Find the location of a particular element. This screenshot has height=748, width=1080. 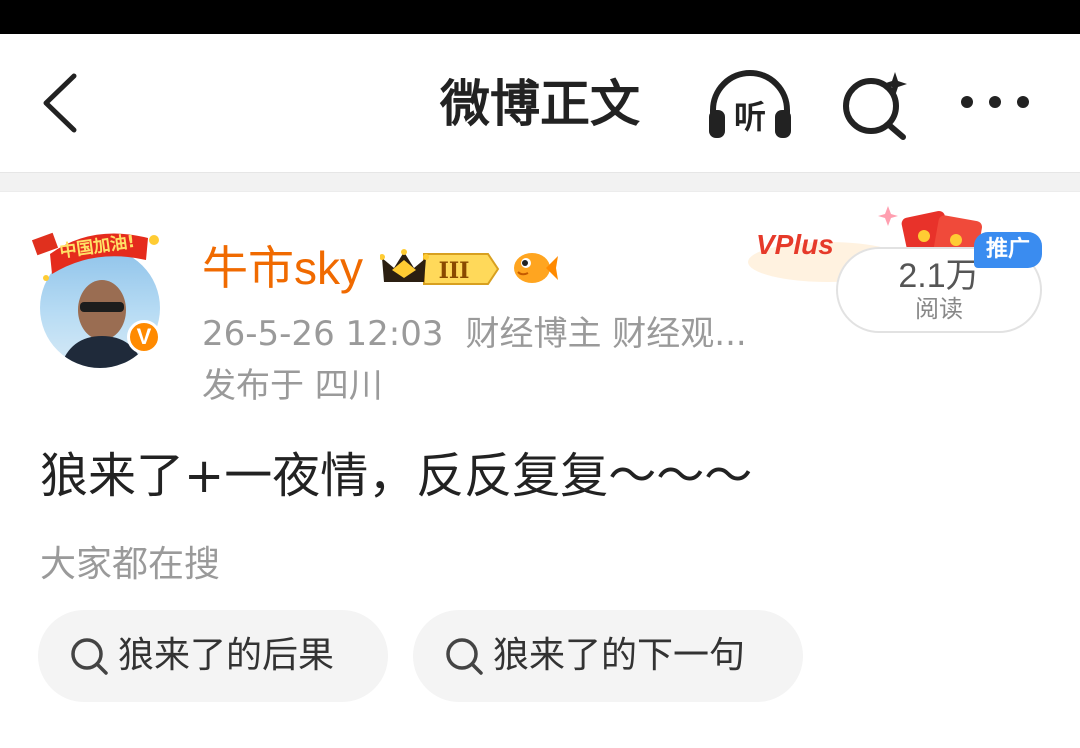

page-title: 微博正文 is located at coordinates (540, 104).